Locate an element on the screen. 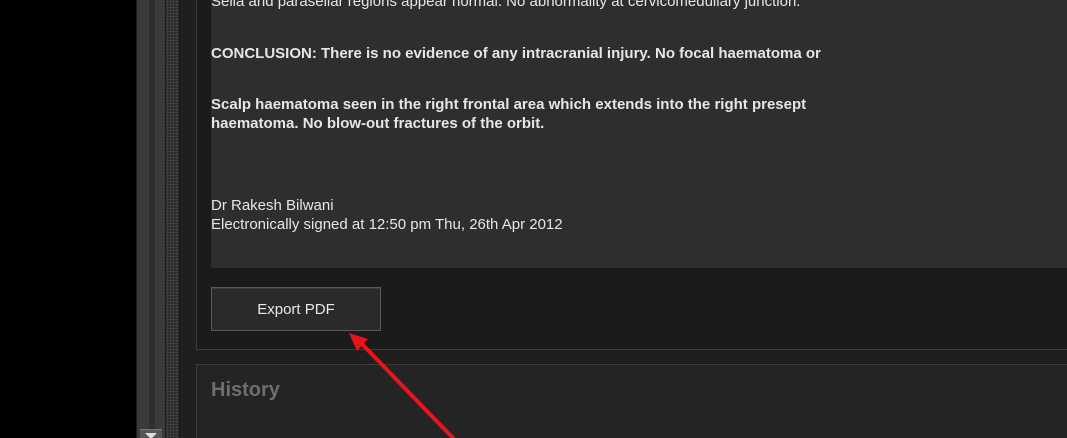  vertical-scrollbar is located at coordinates (151, 219).